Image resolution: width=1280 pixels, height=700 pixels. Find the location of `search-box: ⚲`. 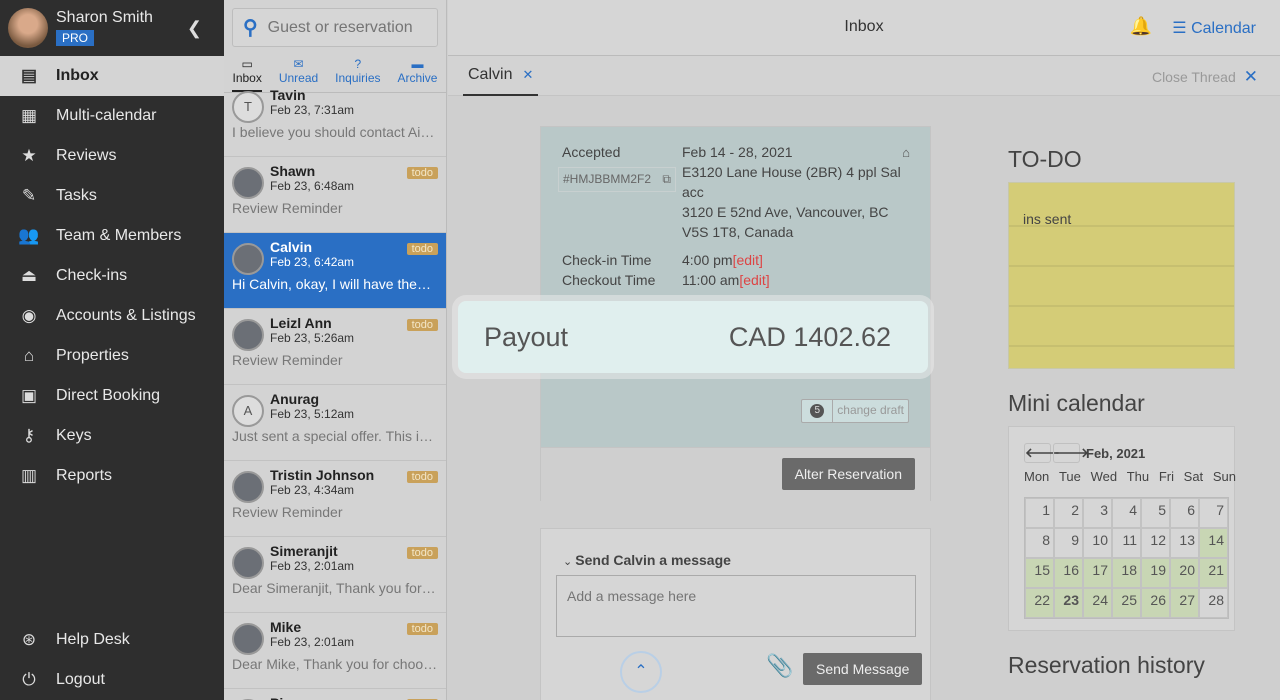

search-box: ⚲ is located at coordinates (335, 27).